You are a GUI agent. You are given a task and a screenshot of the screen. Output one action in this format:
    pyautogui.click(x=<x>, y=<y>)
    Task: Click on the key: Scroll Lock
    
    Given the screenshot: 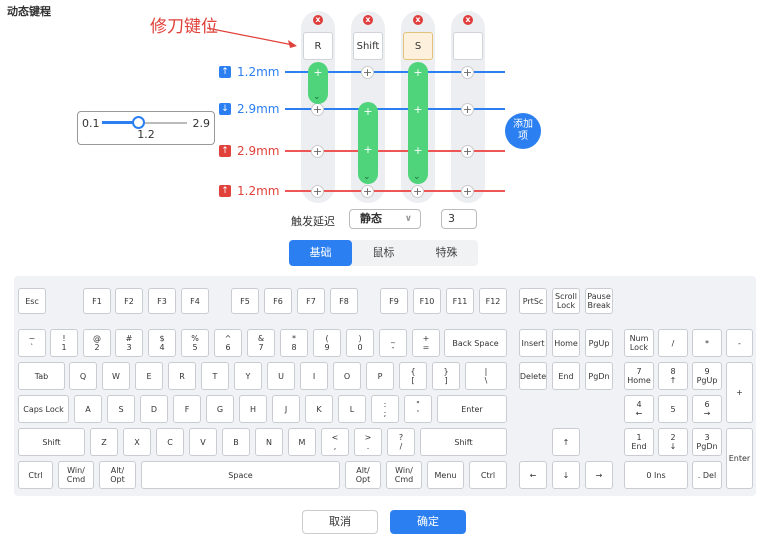 What is the action you would take?
    pyautogui.click(x=566, y=301)
    